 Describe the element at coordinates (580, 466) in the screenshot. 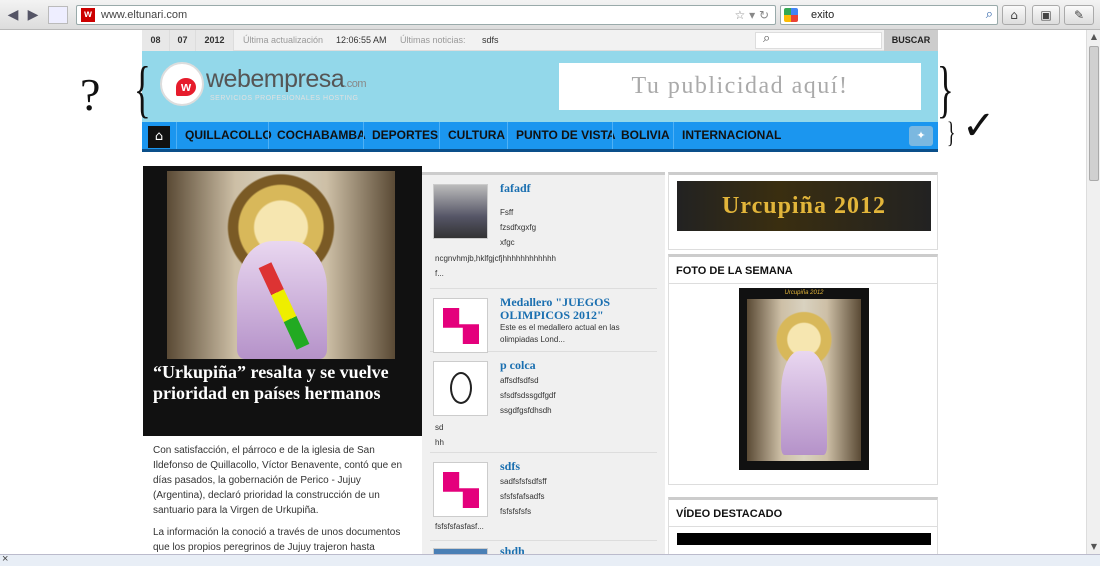

I see `news-title: sdfs` at that location.